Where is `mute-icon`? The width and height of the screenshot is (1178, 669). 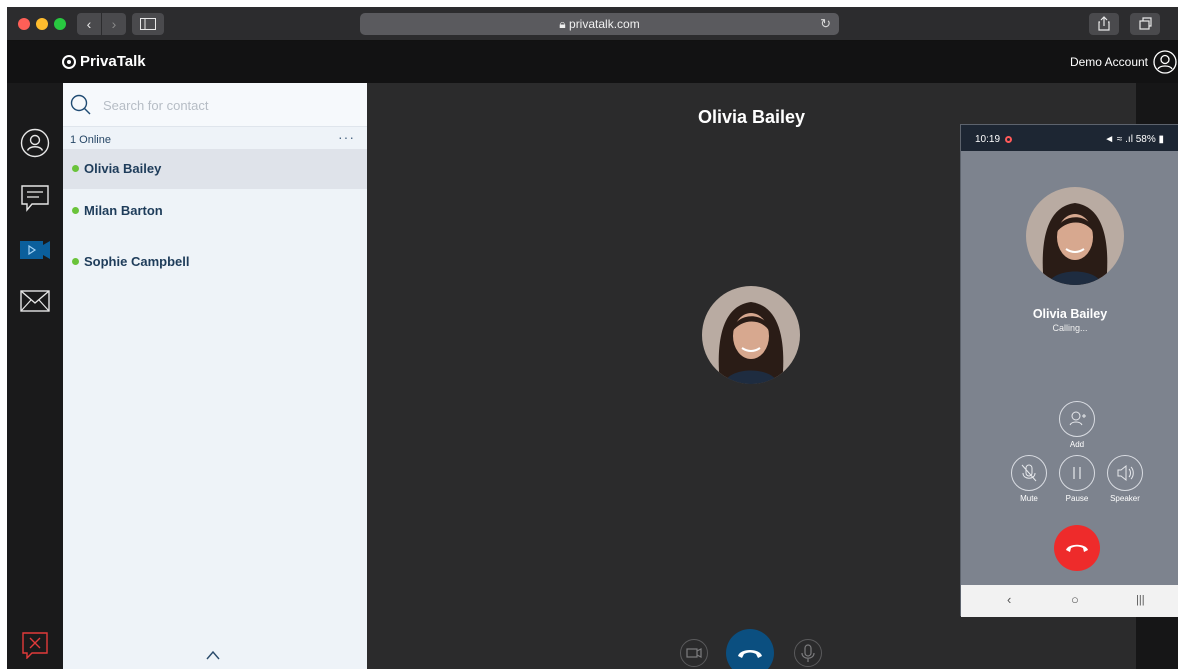 mute-icon is located at coordinates (1029, 473).